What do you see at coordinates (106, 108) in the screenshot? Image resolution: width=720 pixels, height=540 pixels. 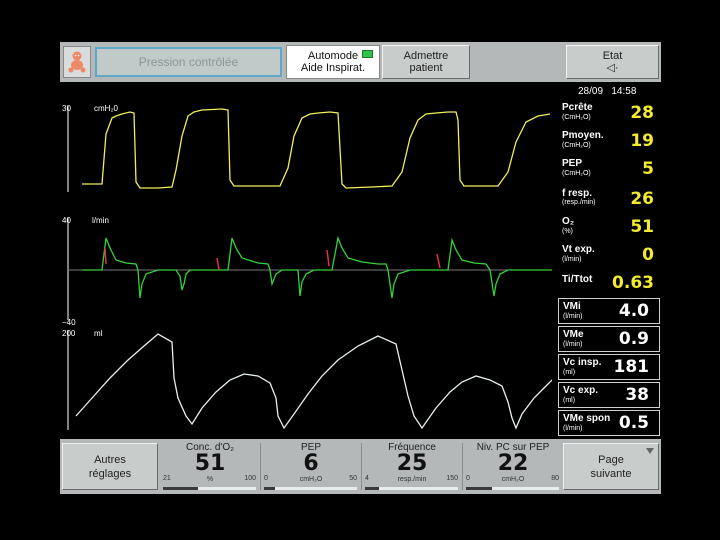 I see `pressure-unit: cmH₂0` at bounding box center [106, 108].